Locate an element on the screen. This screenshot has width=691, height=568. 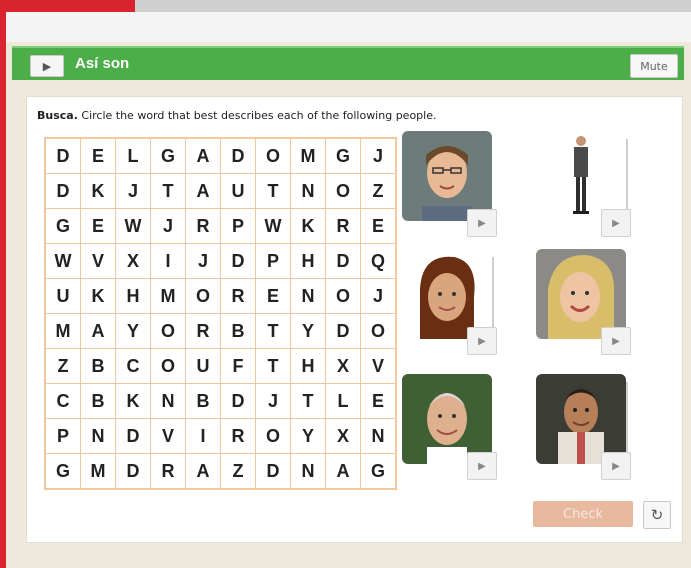
check-button: Check is located at coordinates (583, 514).